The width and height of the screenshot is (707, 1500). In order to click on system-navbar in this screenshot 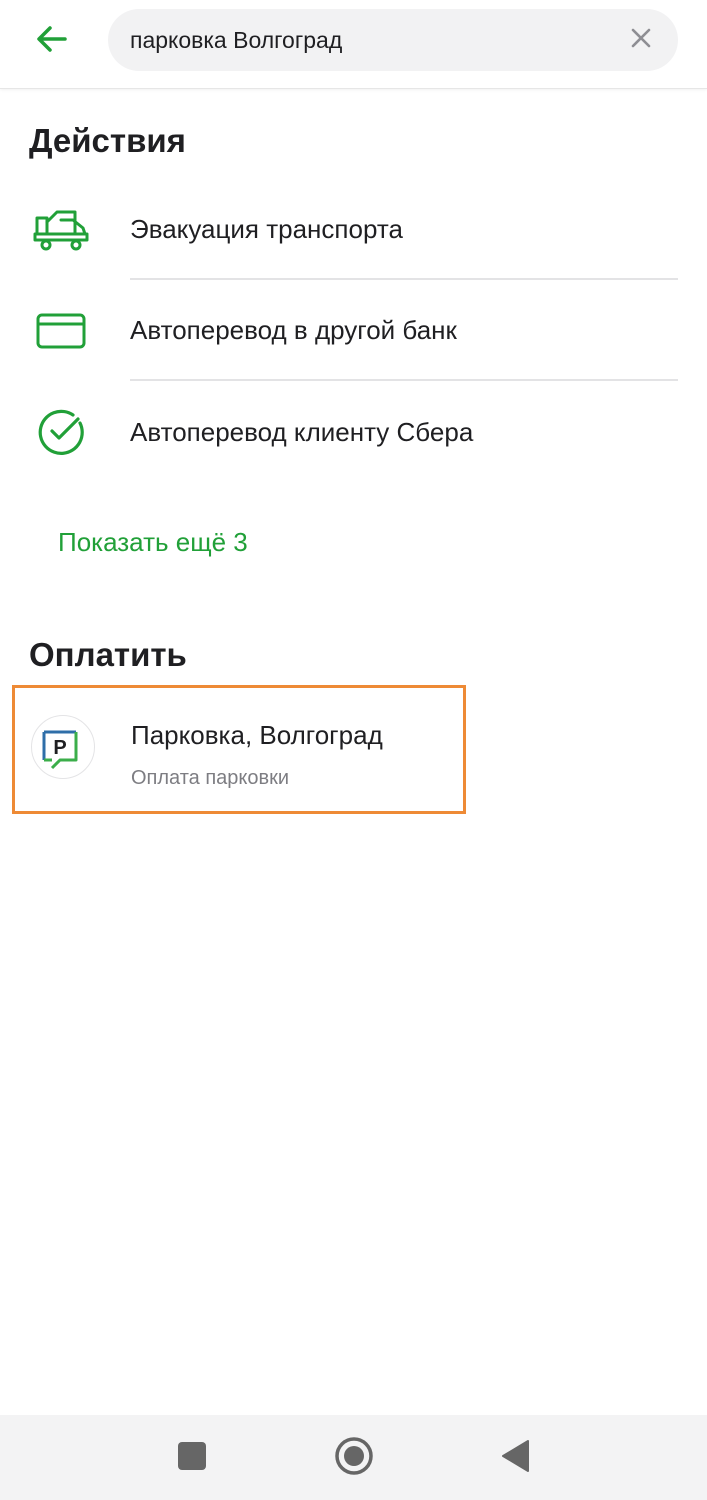, I will do `click(353, 1457)`.